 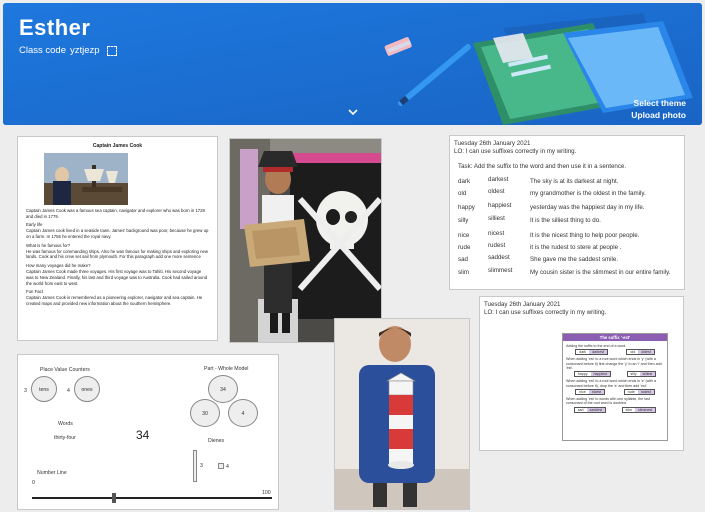 What do you see at coordinates (464, 235) in the screenshot?
I see `suffix-word: nice` at bounding box center [464, 235].